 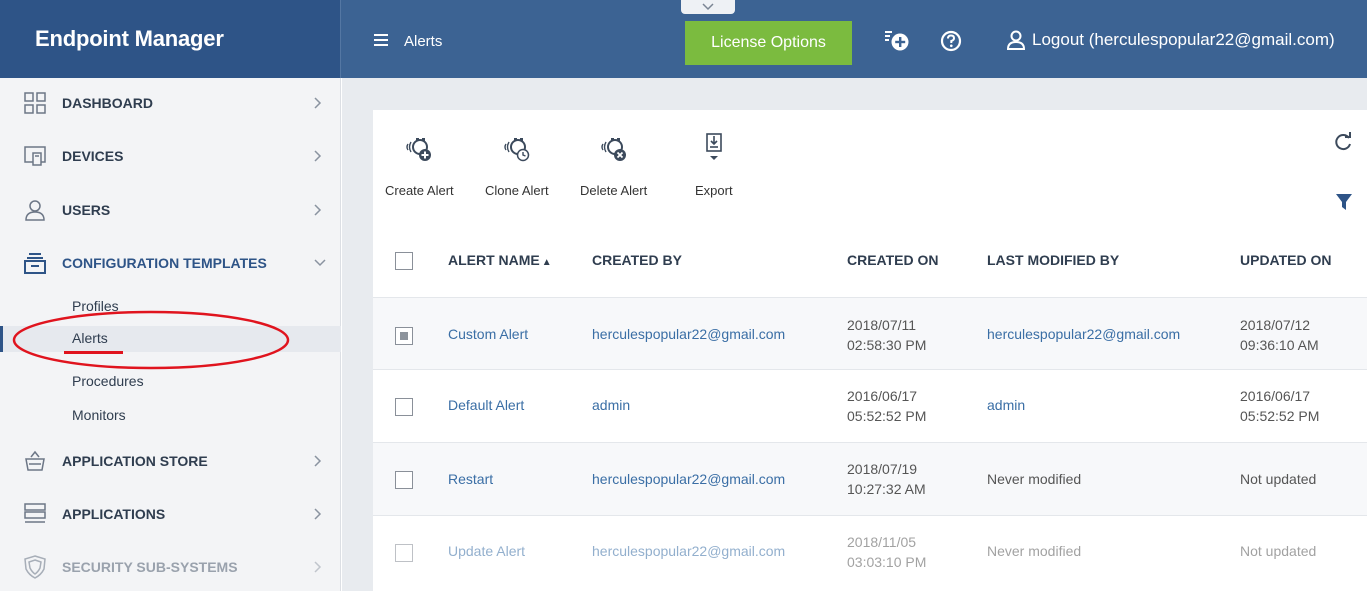 What do you see at coordinates (170, 210) in the screenshot?
I see `sidebar-item-users: USERS` at bounding box center [170, 210].